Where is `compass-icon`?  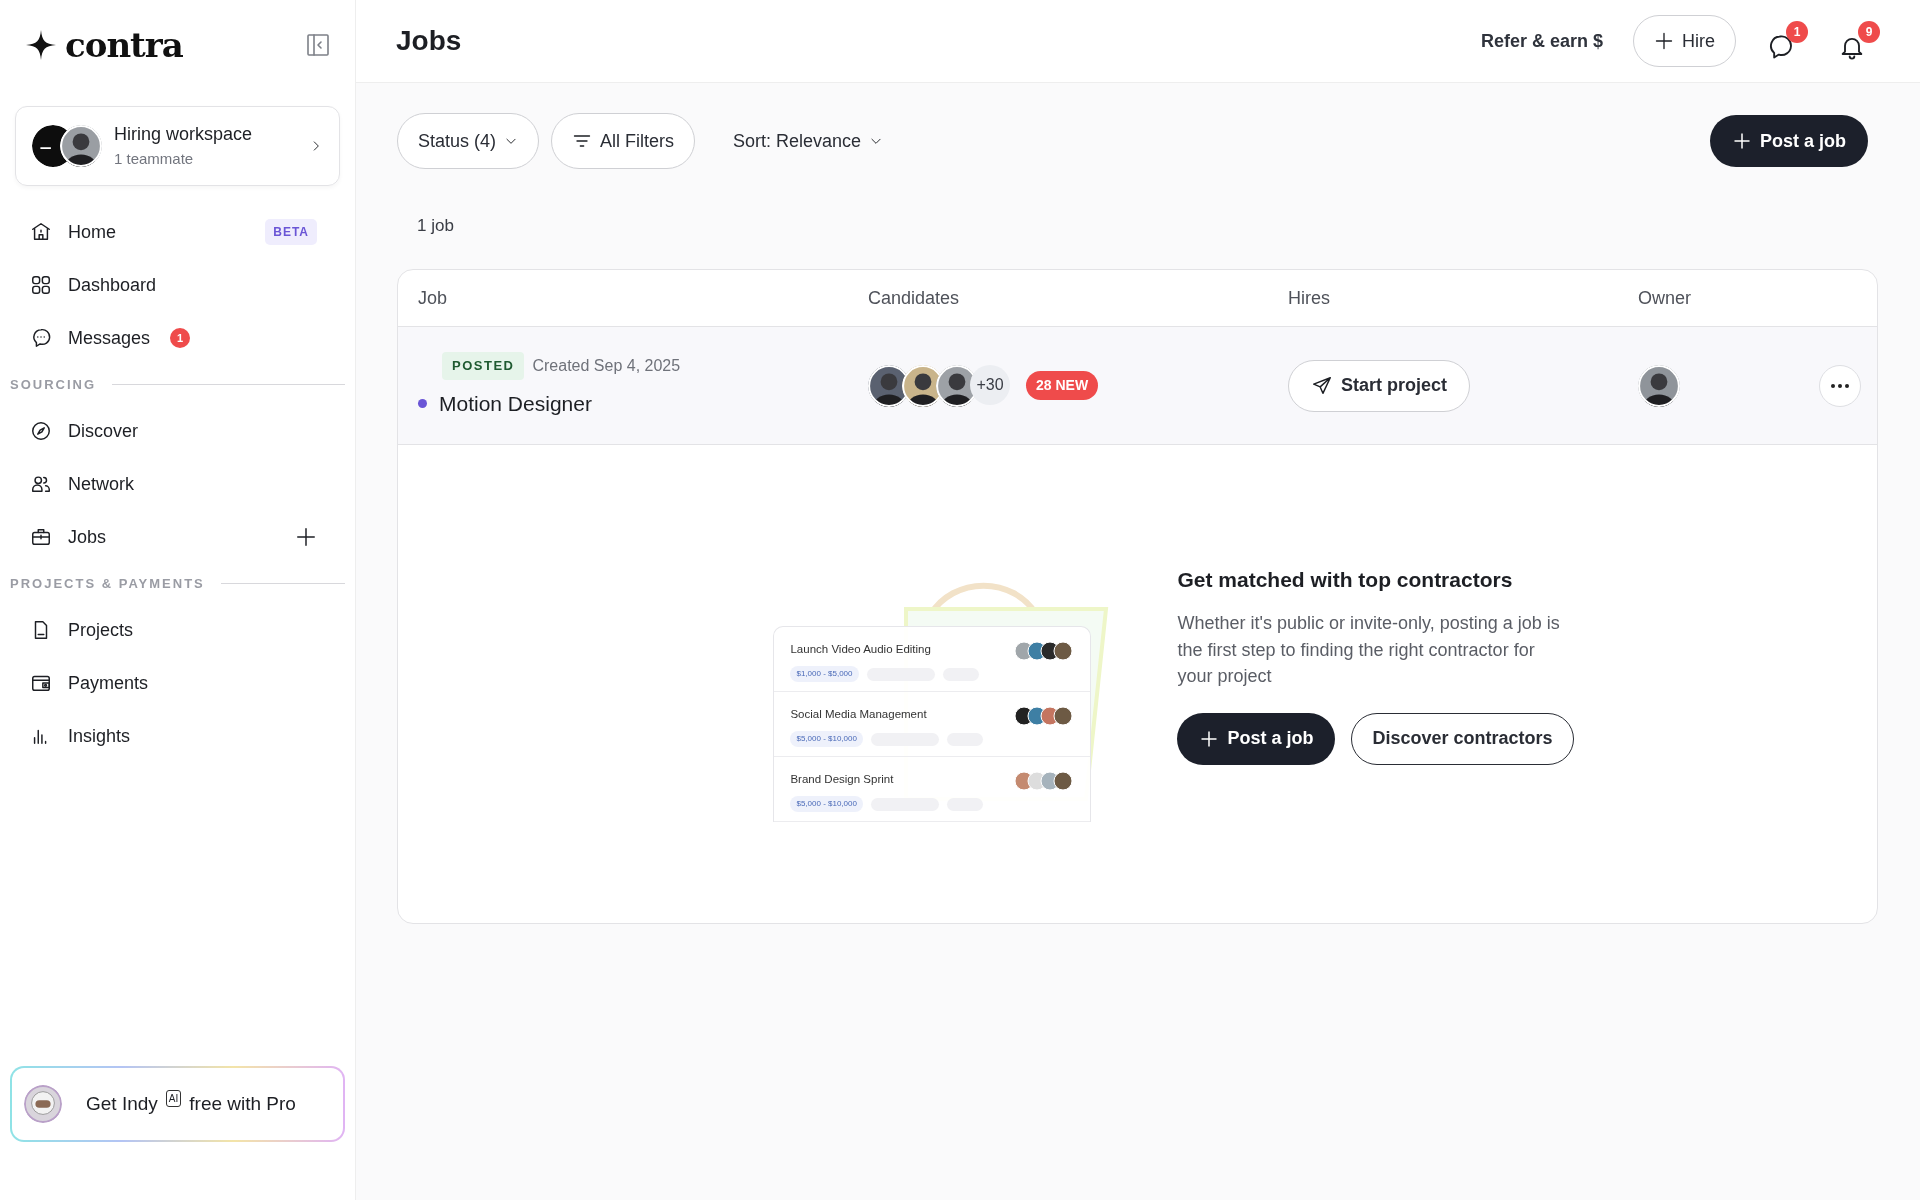
compass-icon is located at coordinates (41, 431).